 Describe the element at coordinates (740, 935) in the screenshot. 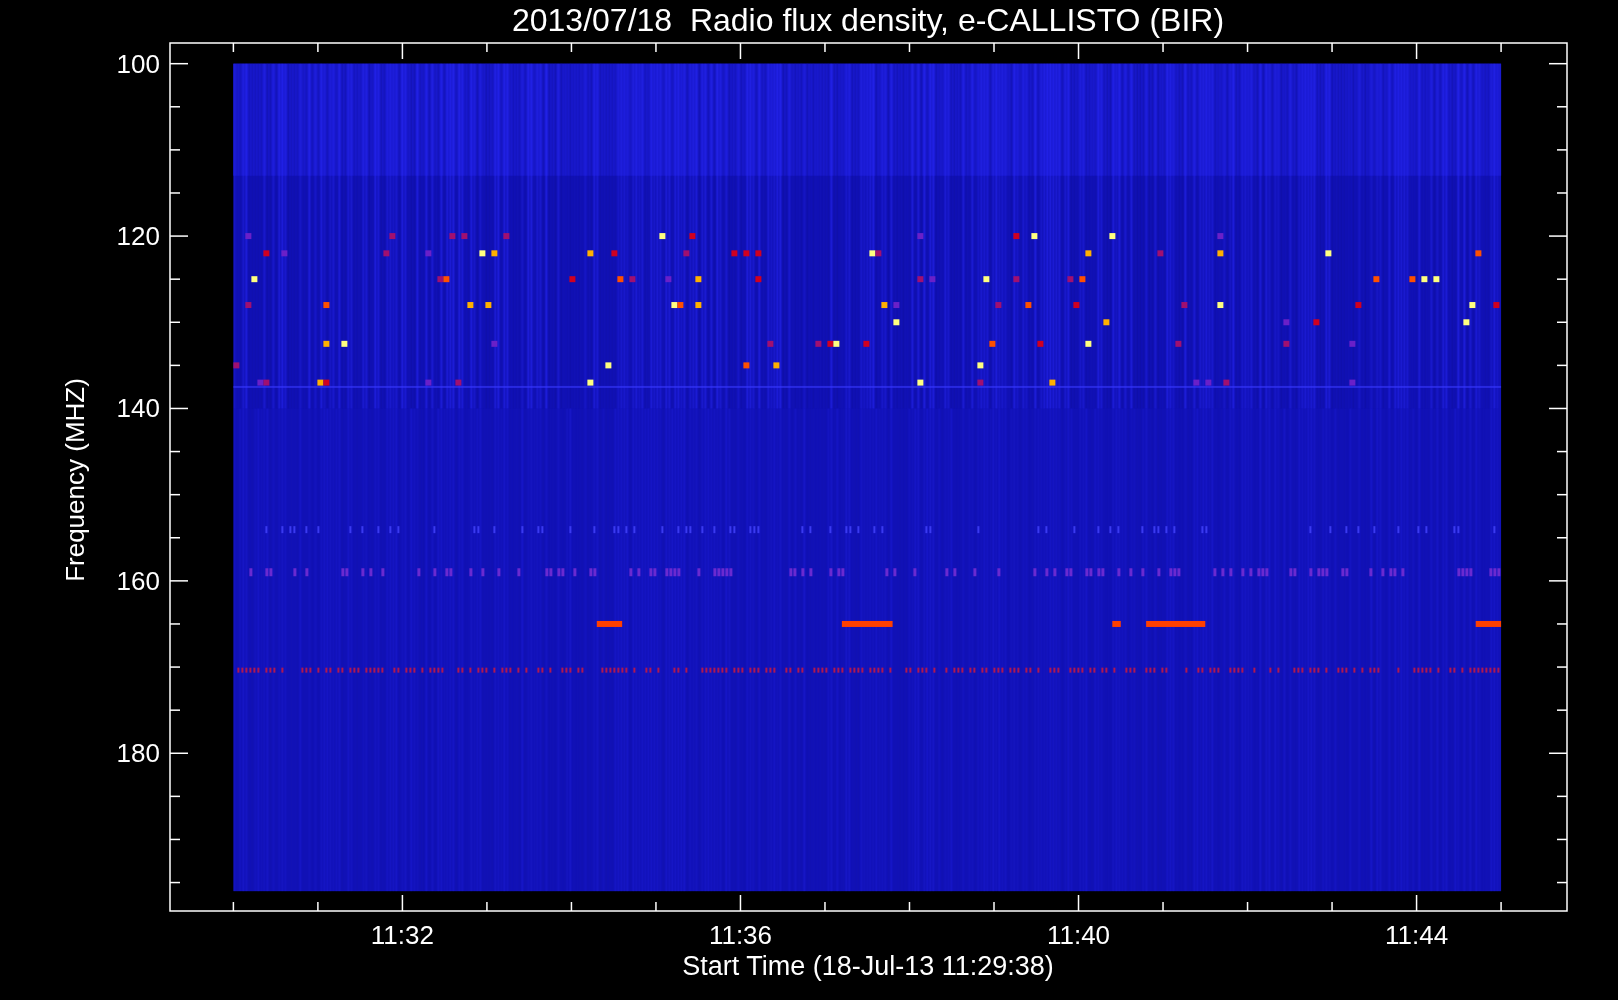

I see `tick-label: 11:36` at that location.